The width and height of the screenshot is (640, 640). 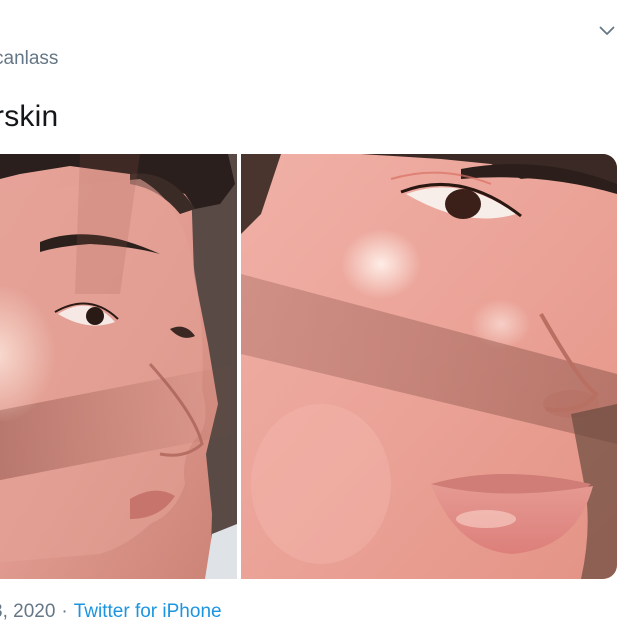 What do you see at coordinates (27, 611) in the screenshot?
I see `tweet-timestamp: 3, 2020` at bounding box center [27, 611].